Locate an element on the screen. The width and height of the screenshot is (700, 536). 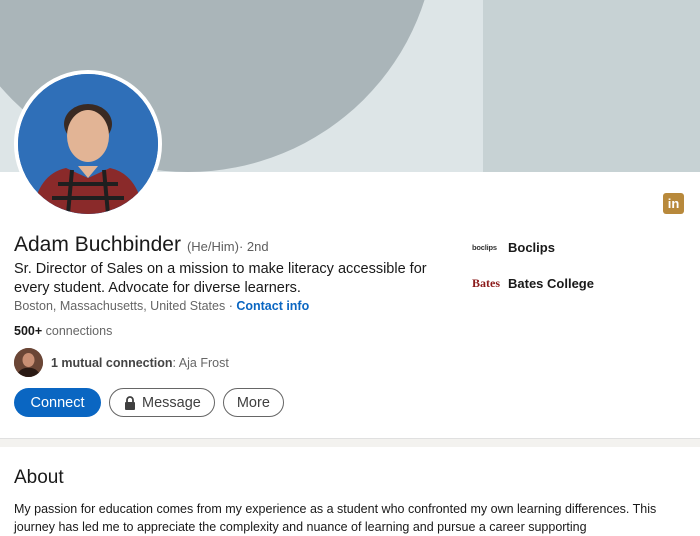
org-item-boclips: boclips Boclips is located at coordinates (533, 247).